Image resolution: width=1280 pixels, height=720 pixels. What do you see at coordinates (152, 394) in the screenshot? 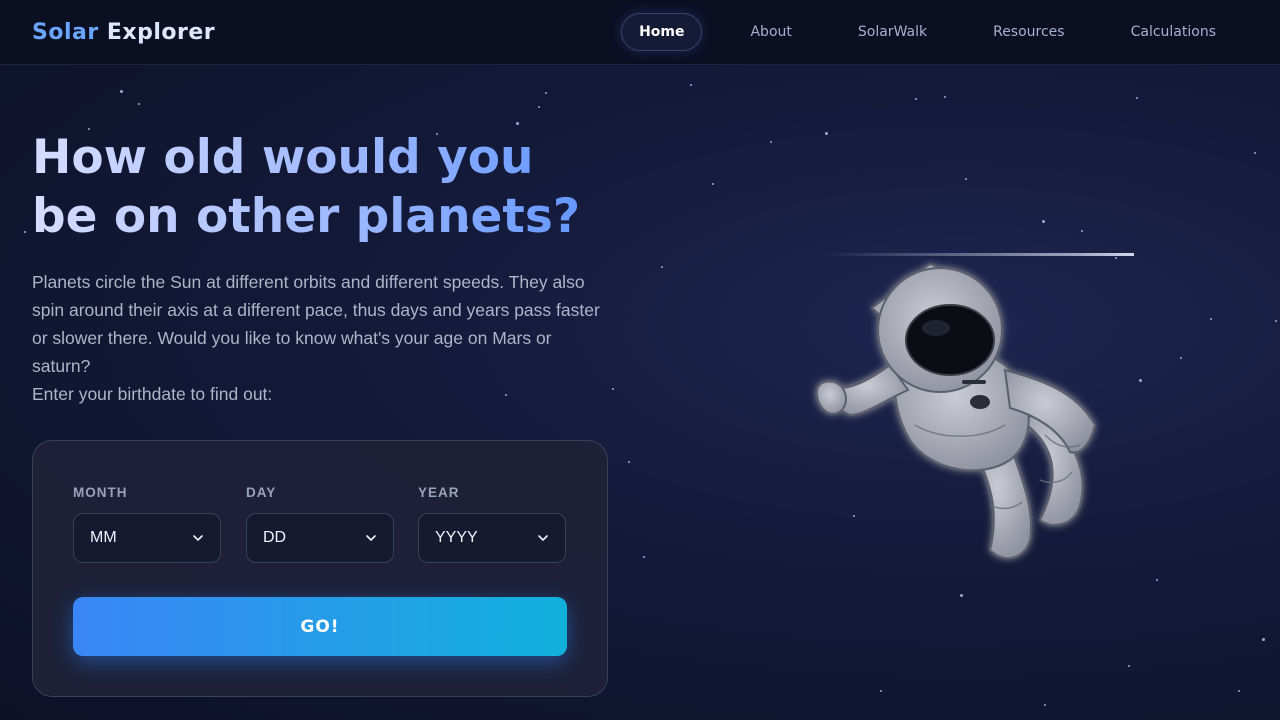
I see `hero-prompt: Enter your birthdate to find out:` at bounding box center [152, 394].